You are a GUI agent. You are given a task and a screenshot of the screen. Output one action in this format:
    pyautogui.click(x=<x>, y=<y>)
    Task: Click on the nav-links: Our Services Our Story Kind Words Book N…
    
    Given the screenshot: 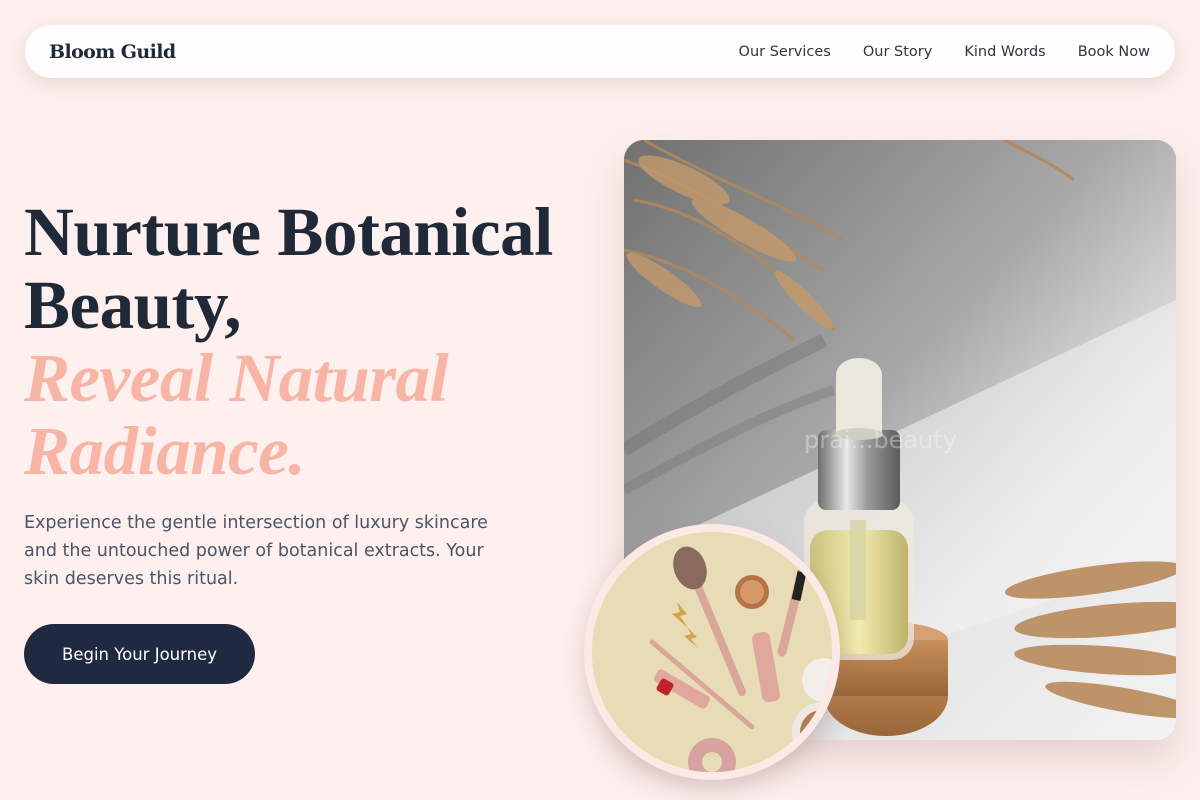 What is the action you would take?
    pyautogui.click(x=944, y=52)
    